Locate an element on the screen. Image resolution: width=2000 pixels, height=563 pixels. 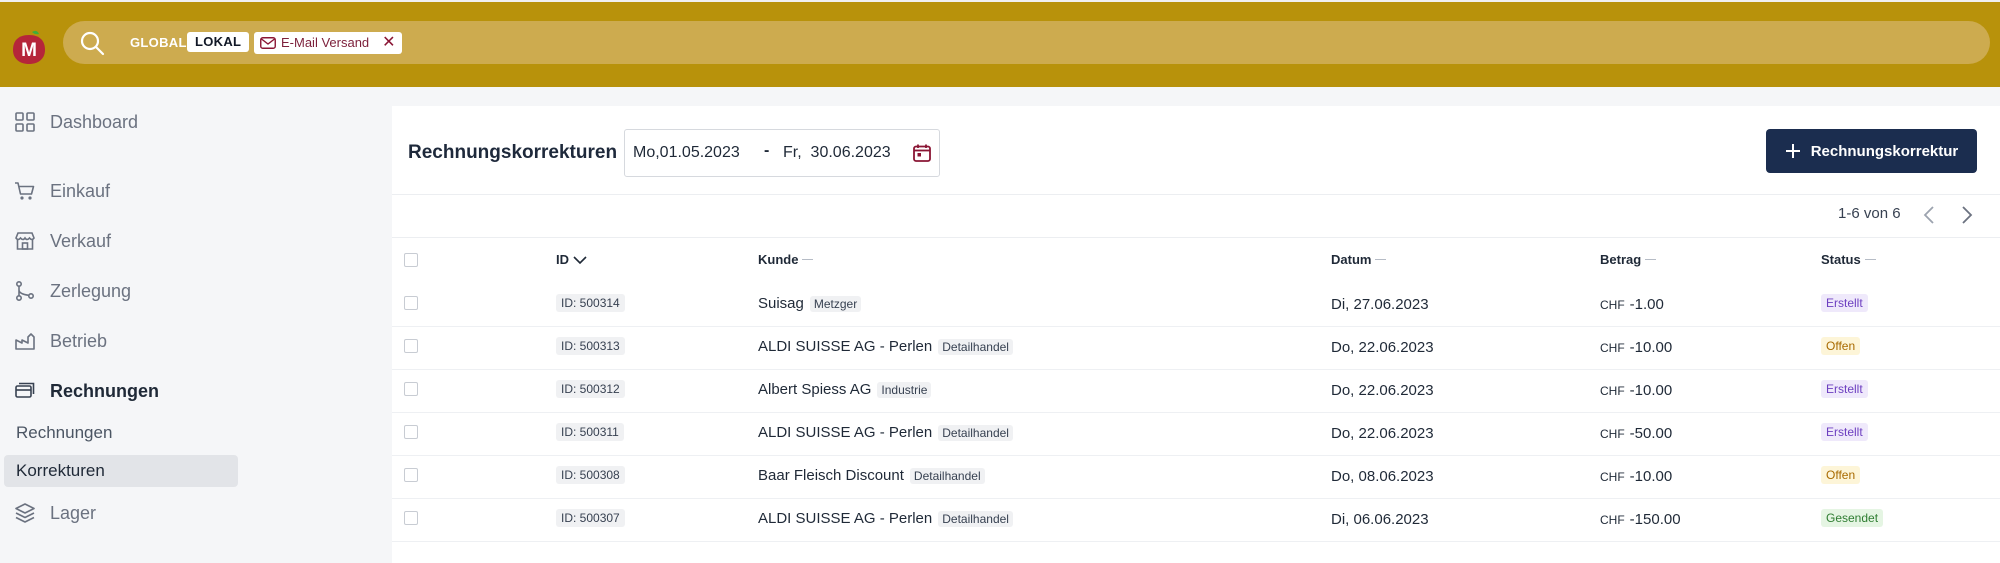
kunde-name: Suisag is located at coordinates (781, 303).